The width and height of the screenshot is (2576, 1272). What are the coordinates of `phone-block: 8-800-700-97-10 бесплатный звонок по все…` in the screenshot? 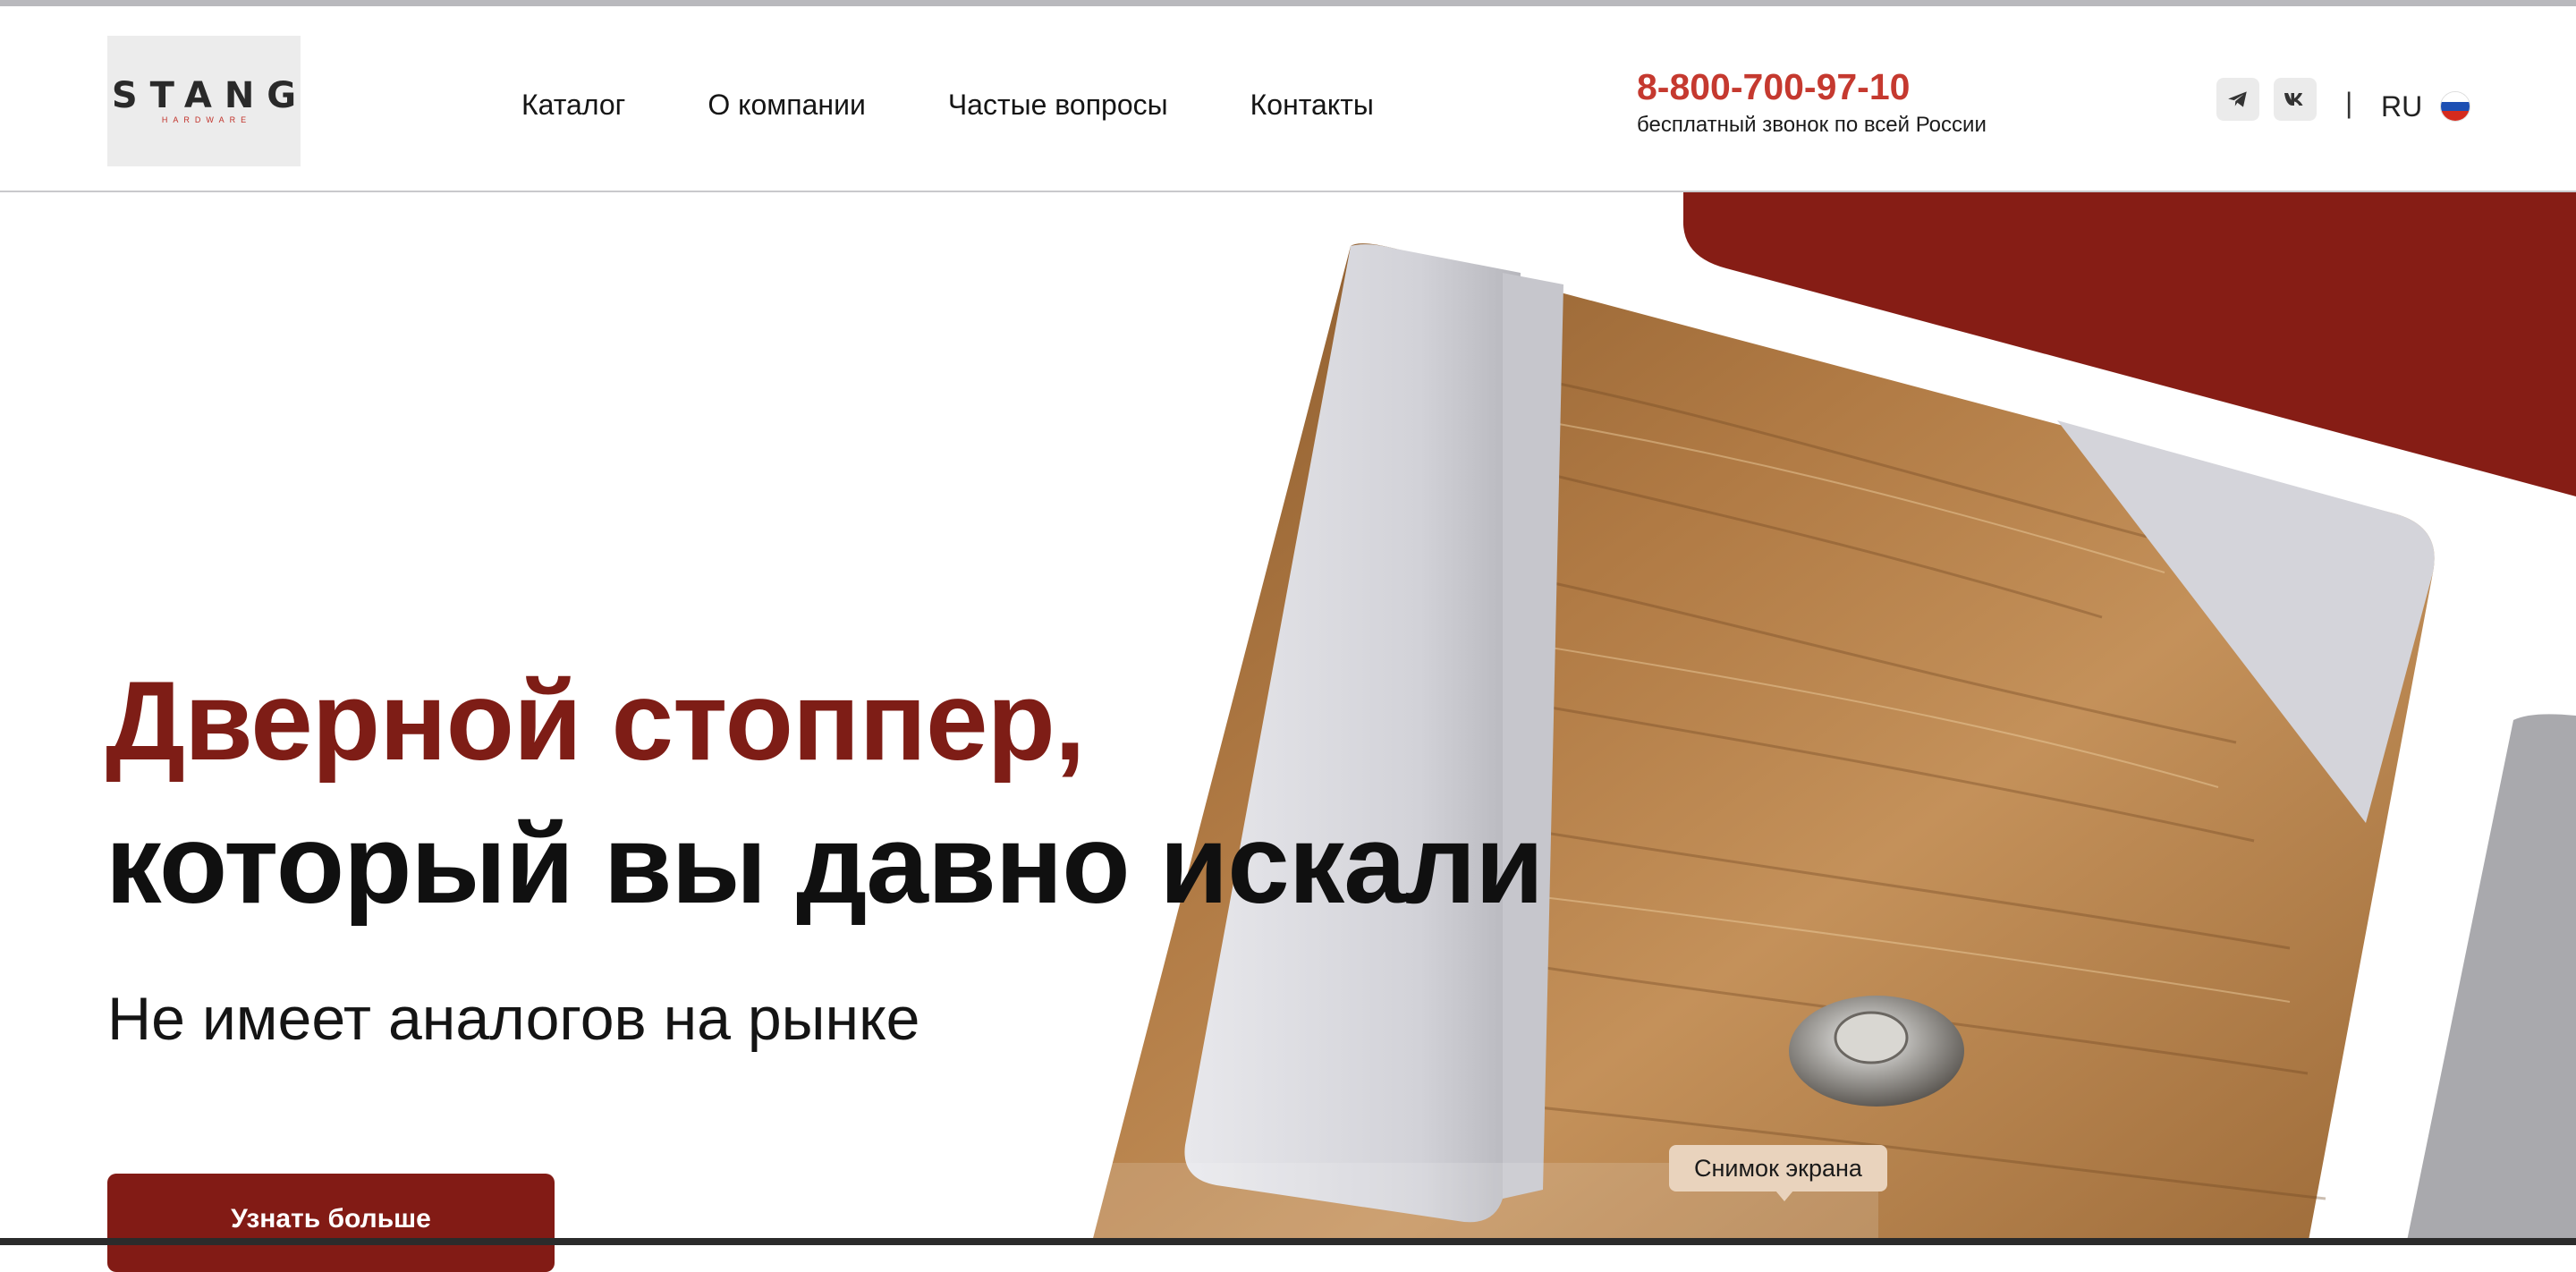 It's located at (1812, 103).